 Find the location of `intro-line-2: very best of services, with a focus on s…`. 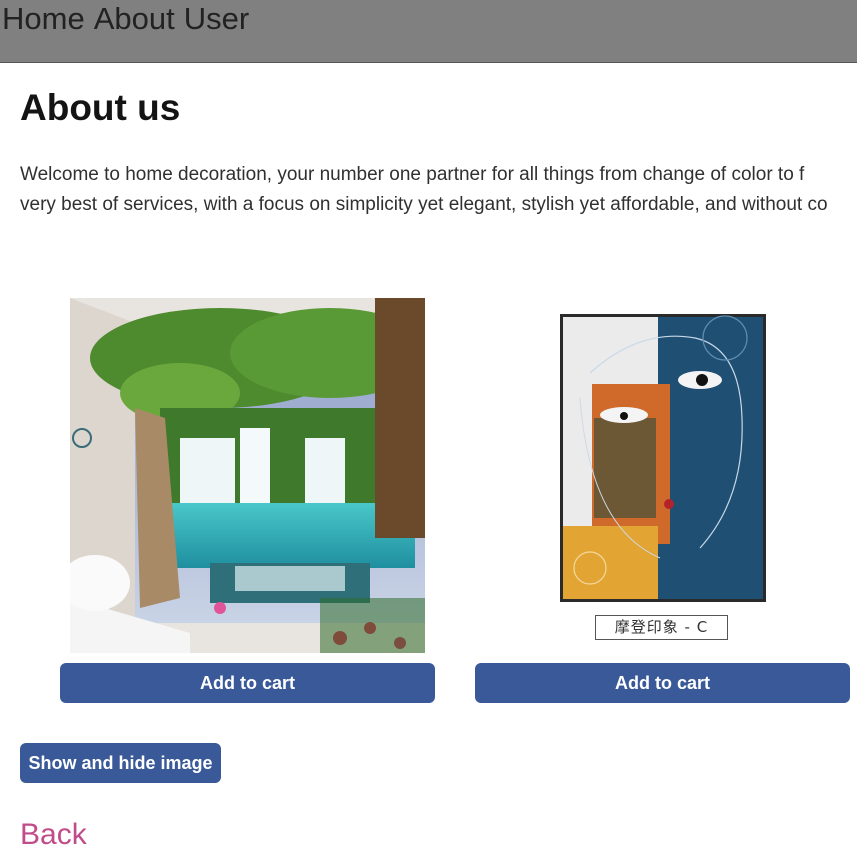

intro-line-2: very best of services, with a focus on s… is located at coordinates (424, 204).